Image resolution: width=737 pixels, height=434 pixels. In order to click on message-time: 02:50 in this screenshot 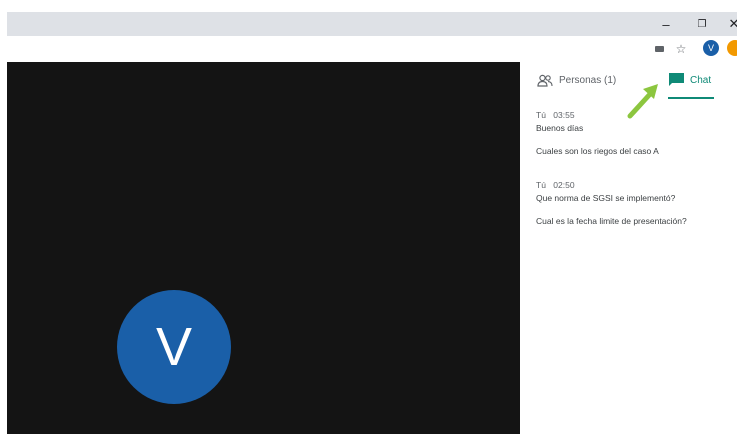, I will do `click(564, 185)`.